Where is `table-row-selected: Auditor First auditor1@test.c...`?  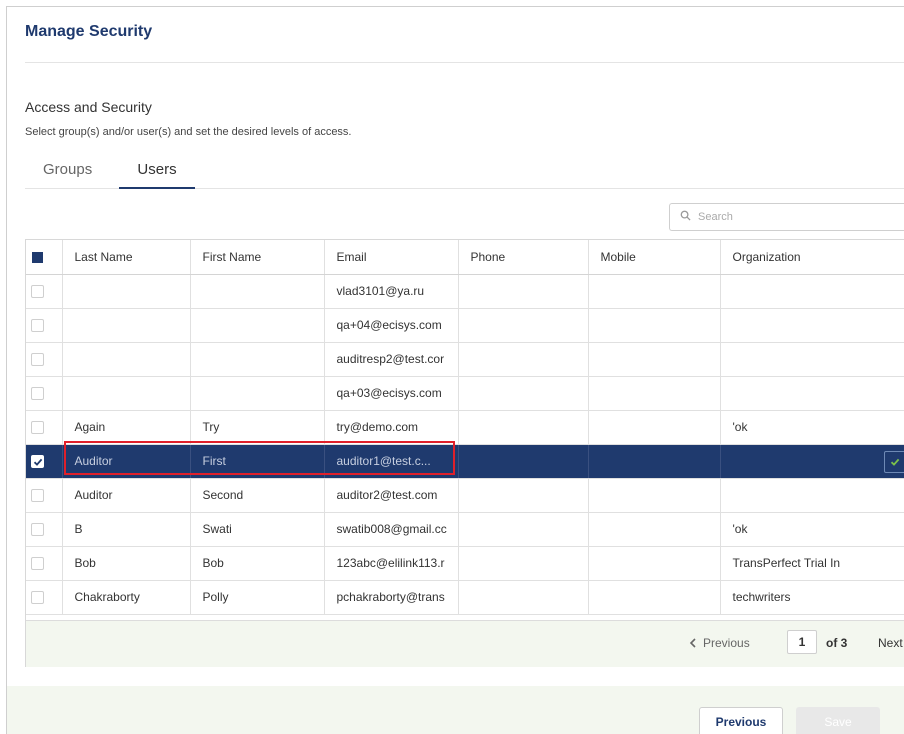 table-row-selected: Auditor First auditor1@test.c... is located at coordinates (465, 461).